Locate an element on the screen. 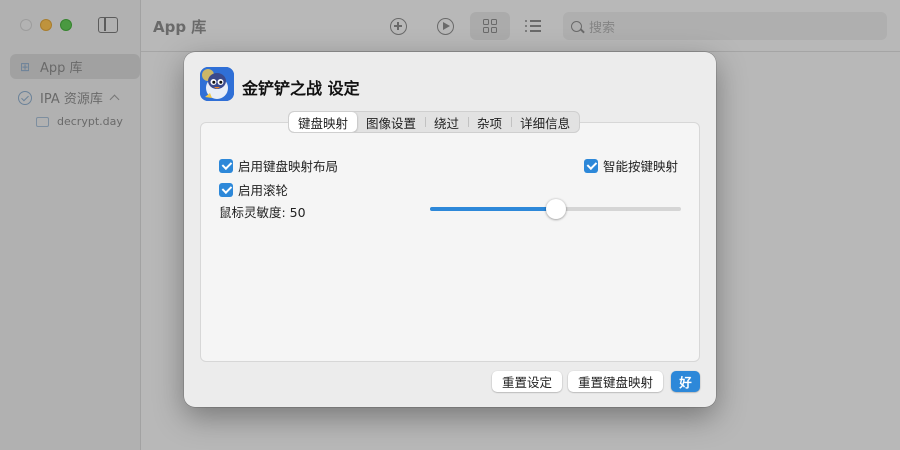 The width and height of the screenshot is (900, 450). mouse-sensitivity-slider is located at coordinates (555, 209).